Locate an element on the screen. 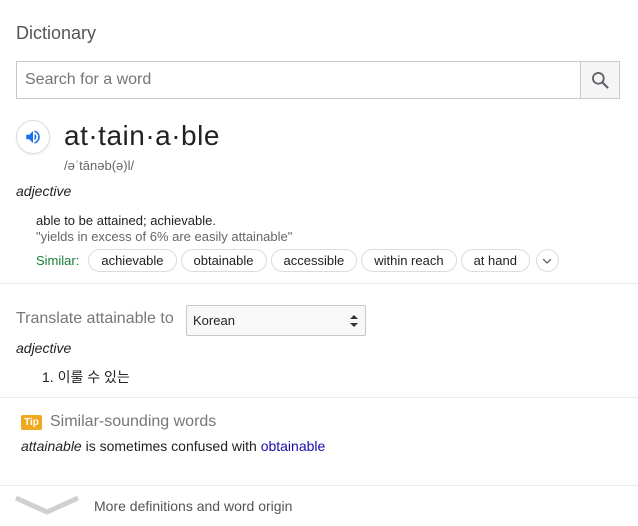 This screenshot has width=638, height=526. part-of-speech: adjective is located at coordinates (44, 191).